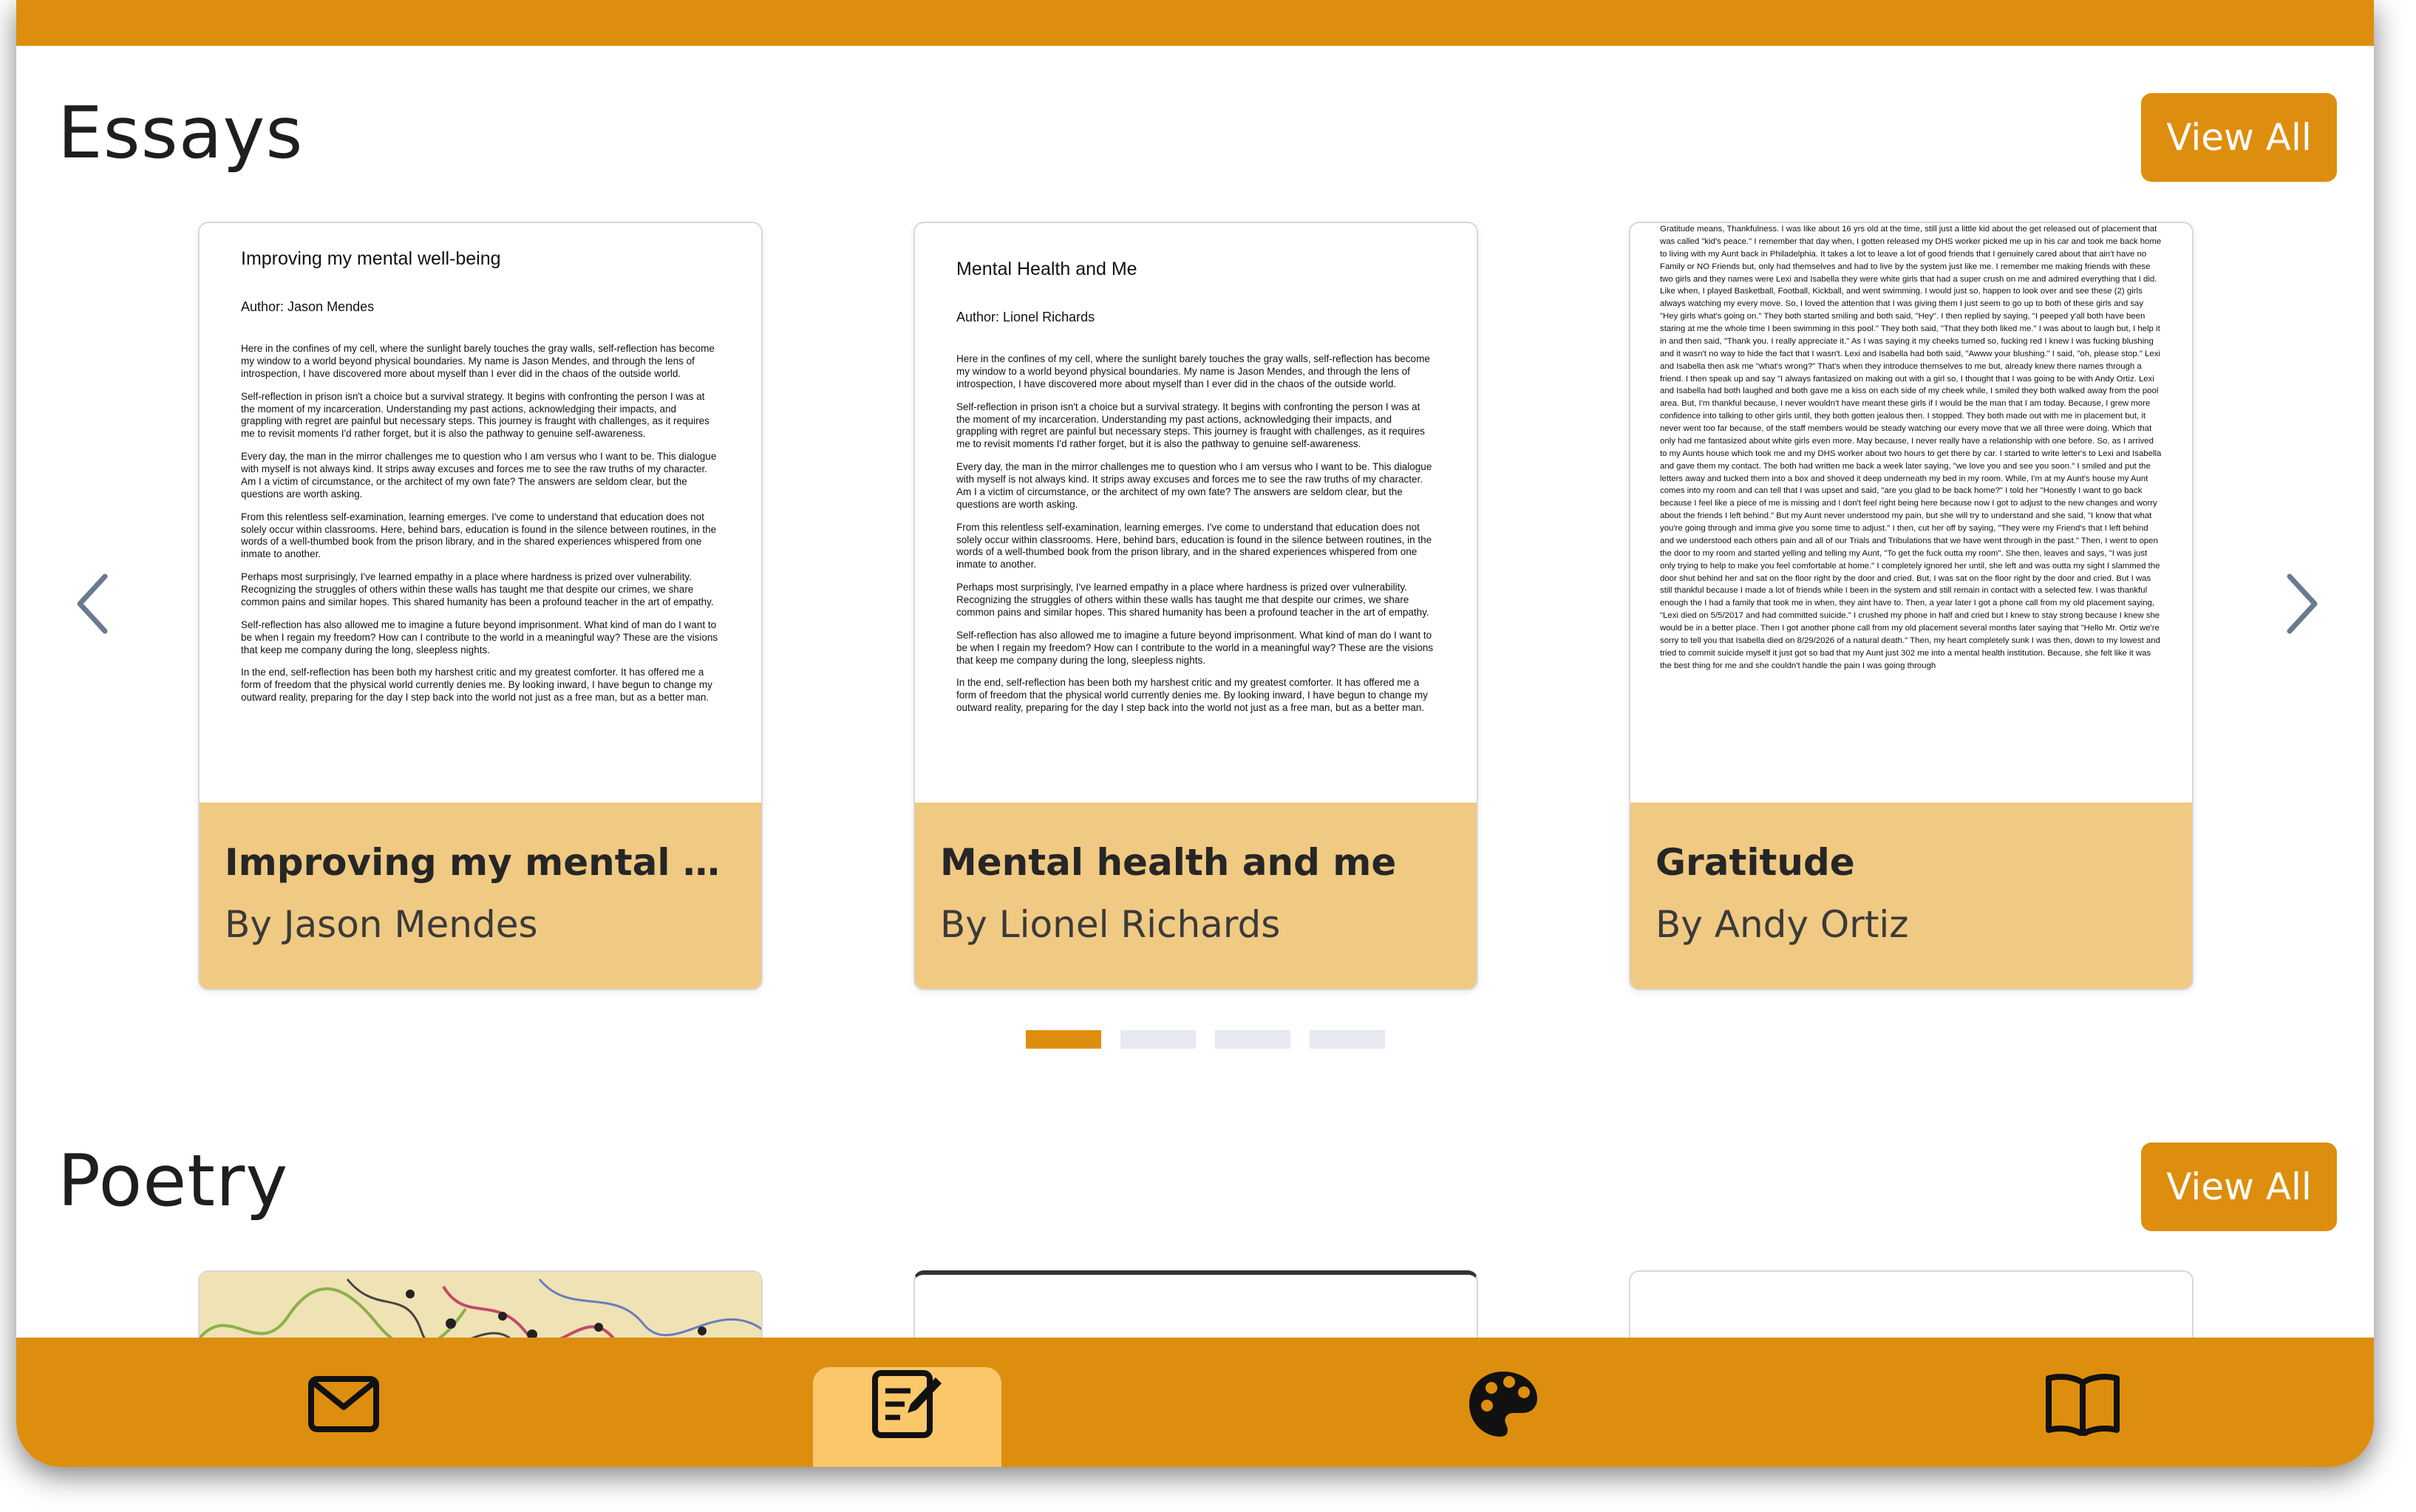  I want to click on essay-doc-author: Author: Lionel Richards, so click(1025, 317).